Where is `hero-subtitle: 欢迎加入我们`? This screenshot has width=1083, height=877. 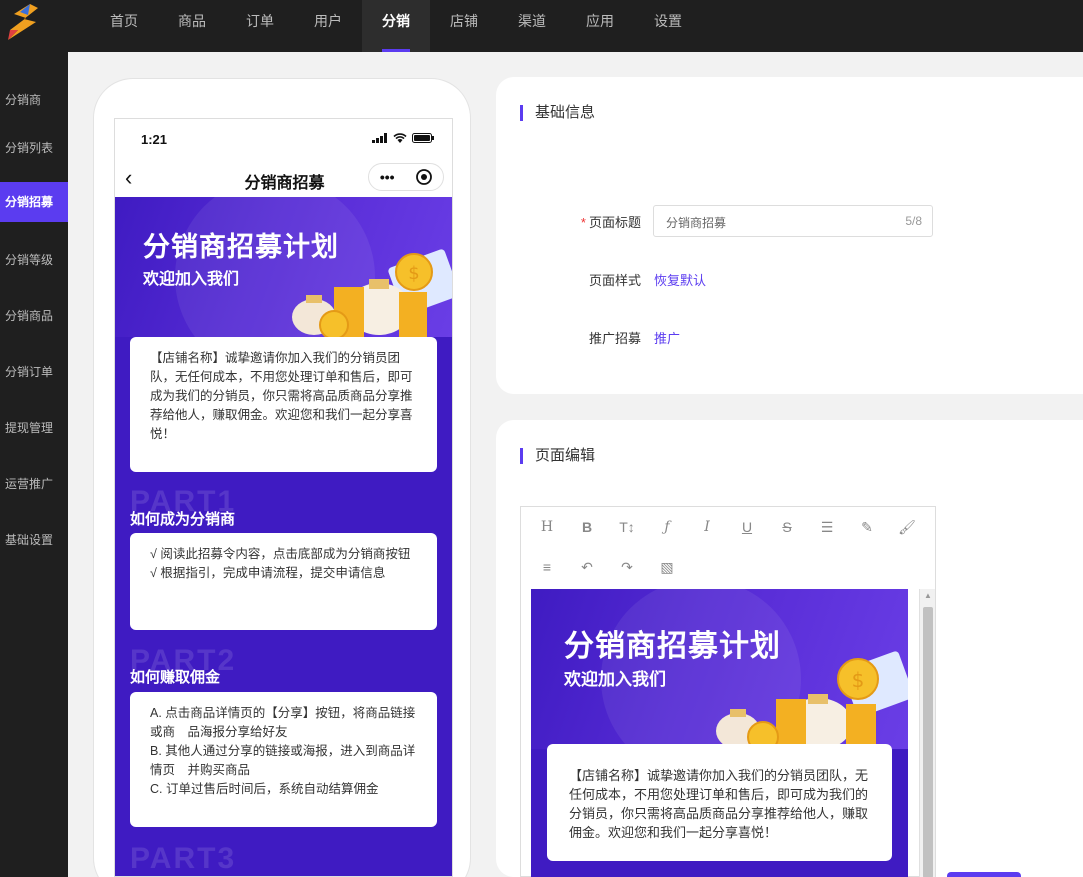 hero-subtitle: 欢迎加入我们 is located at coordinates (191, 279).